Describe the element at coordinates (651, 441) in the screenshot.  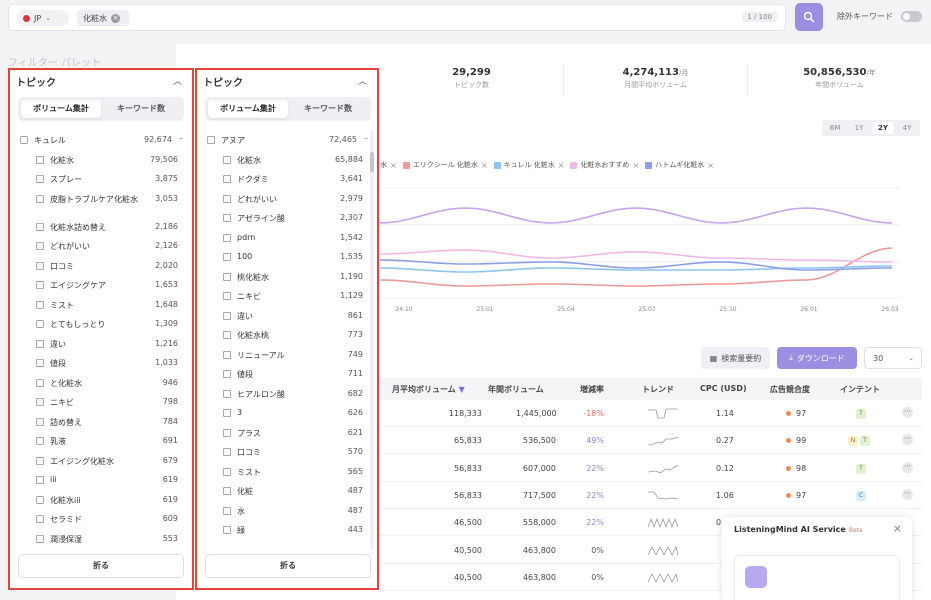
I see `table-row: 65,833 536,500 49% 0.27 99 N T ⋯` at that location.